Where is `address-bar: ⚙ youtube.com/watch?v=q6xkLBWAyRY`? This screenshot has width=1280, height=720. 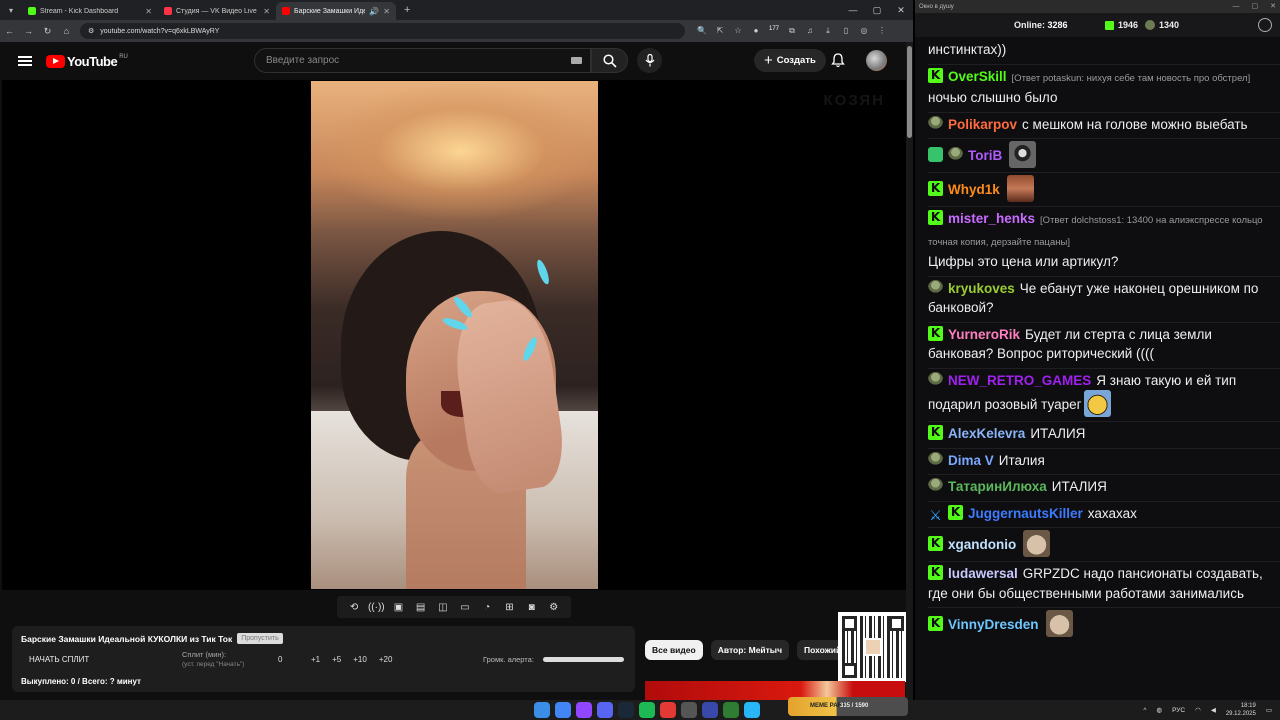 address-bar: ⚙ youtube.com/watch?v=q6xkLBWAyRY is located at coordinates (382, 31).